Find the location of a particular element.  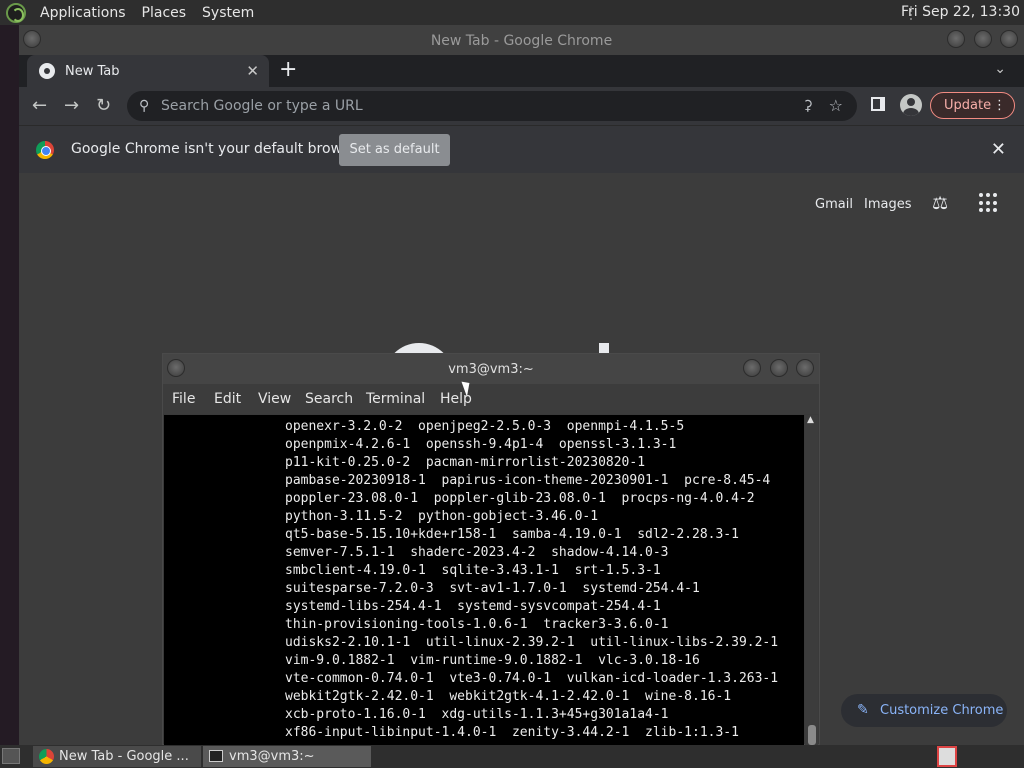

menu-file: File is located at coordinates (183, 399).